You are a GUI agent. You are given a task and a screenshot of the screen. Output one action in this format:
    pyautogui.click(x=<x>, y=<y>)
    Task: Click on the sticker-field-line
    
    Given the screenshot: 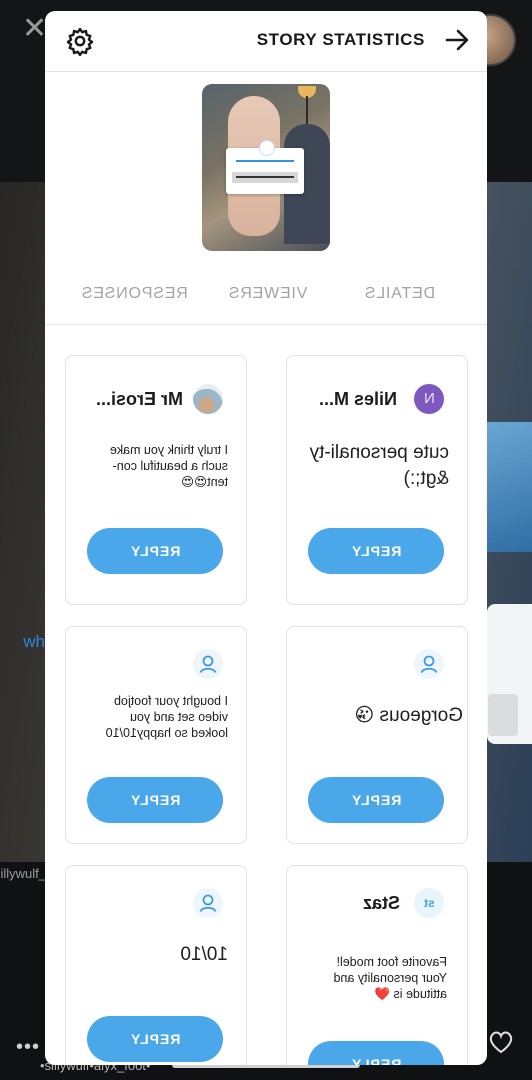 What is the action you would take?
    pyautogui.click(x=265, y=177)
    